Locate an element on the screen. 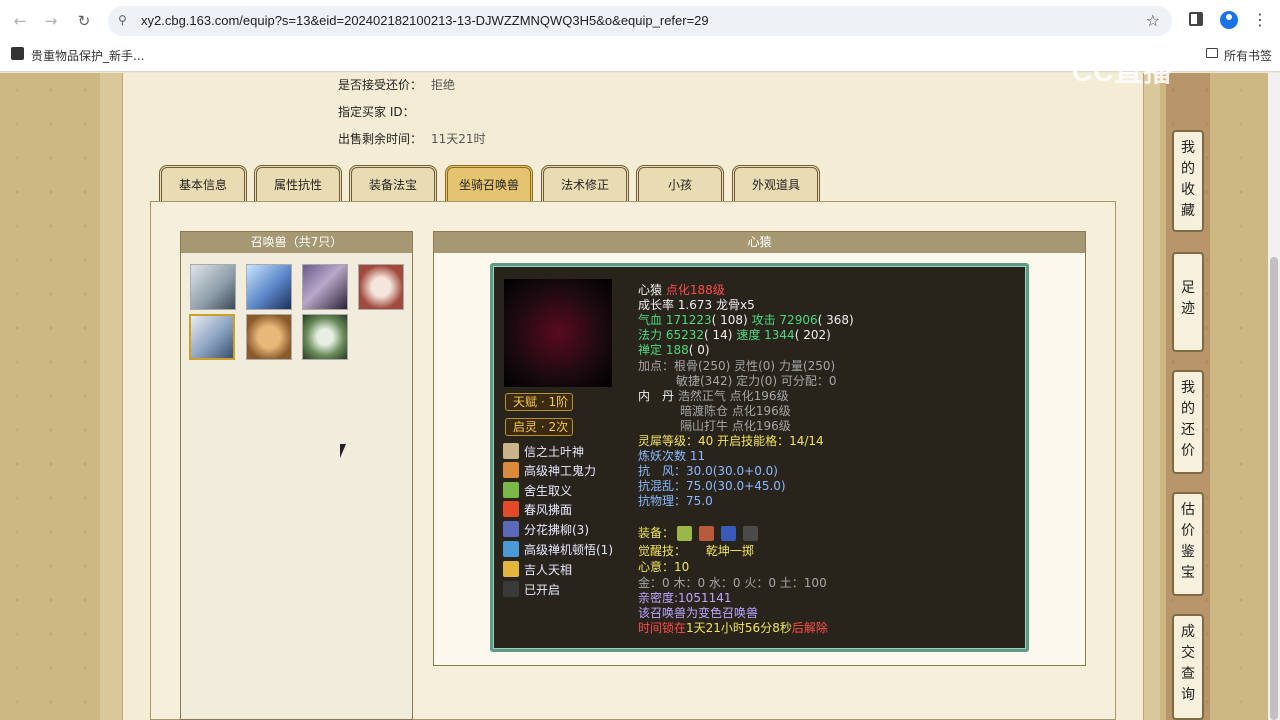 The image size is (1280, 720). tab-basic-info: 基本信息 is located at coordinates (203, 183).